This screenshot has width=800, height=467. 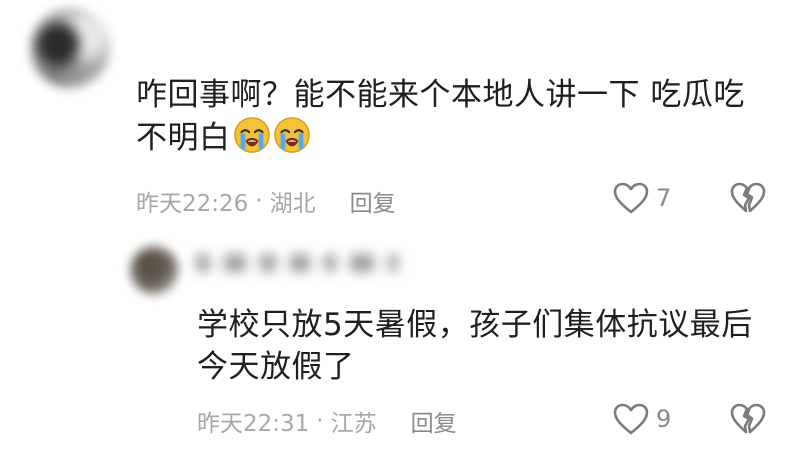 What do you see at coordinates (192, 204) in the screenshot?
I see `comment-time: 昨天22:26` at bounding box center [192, 204].